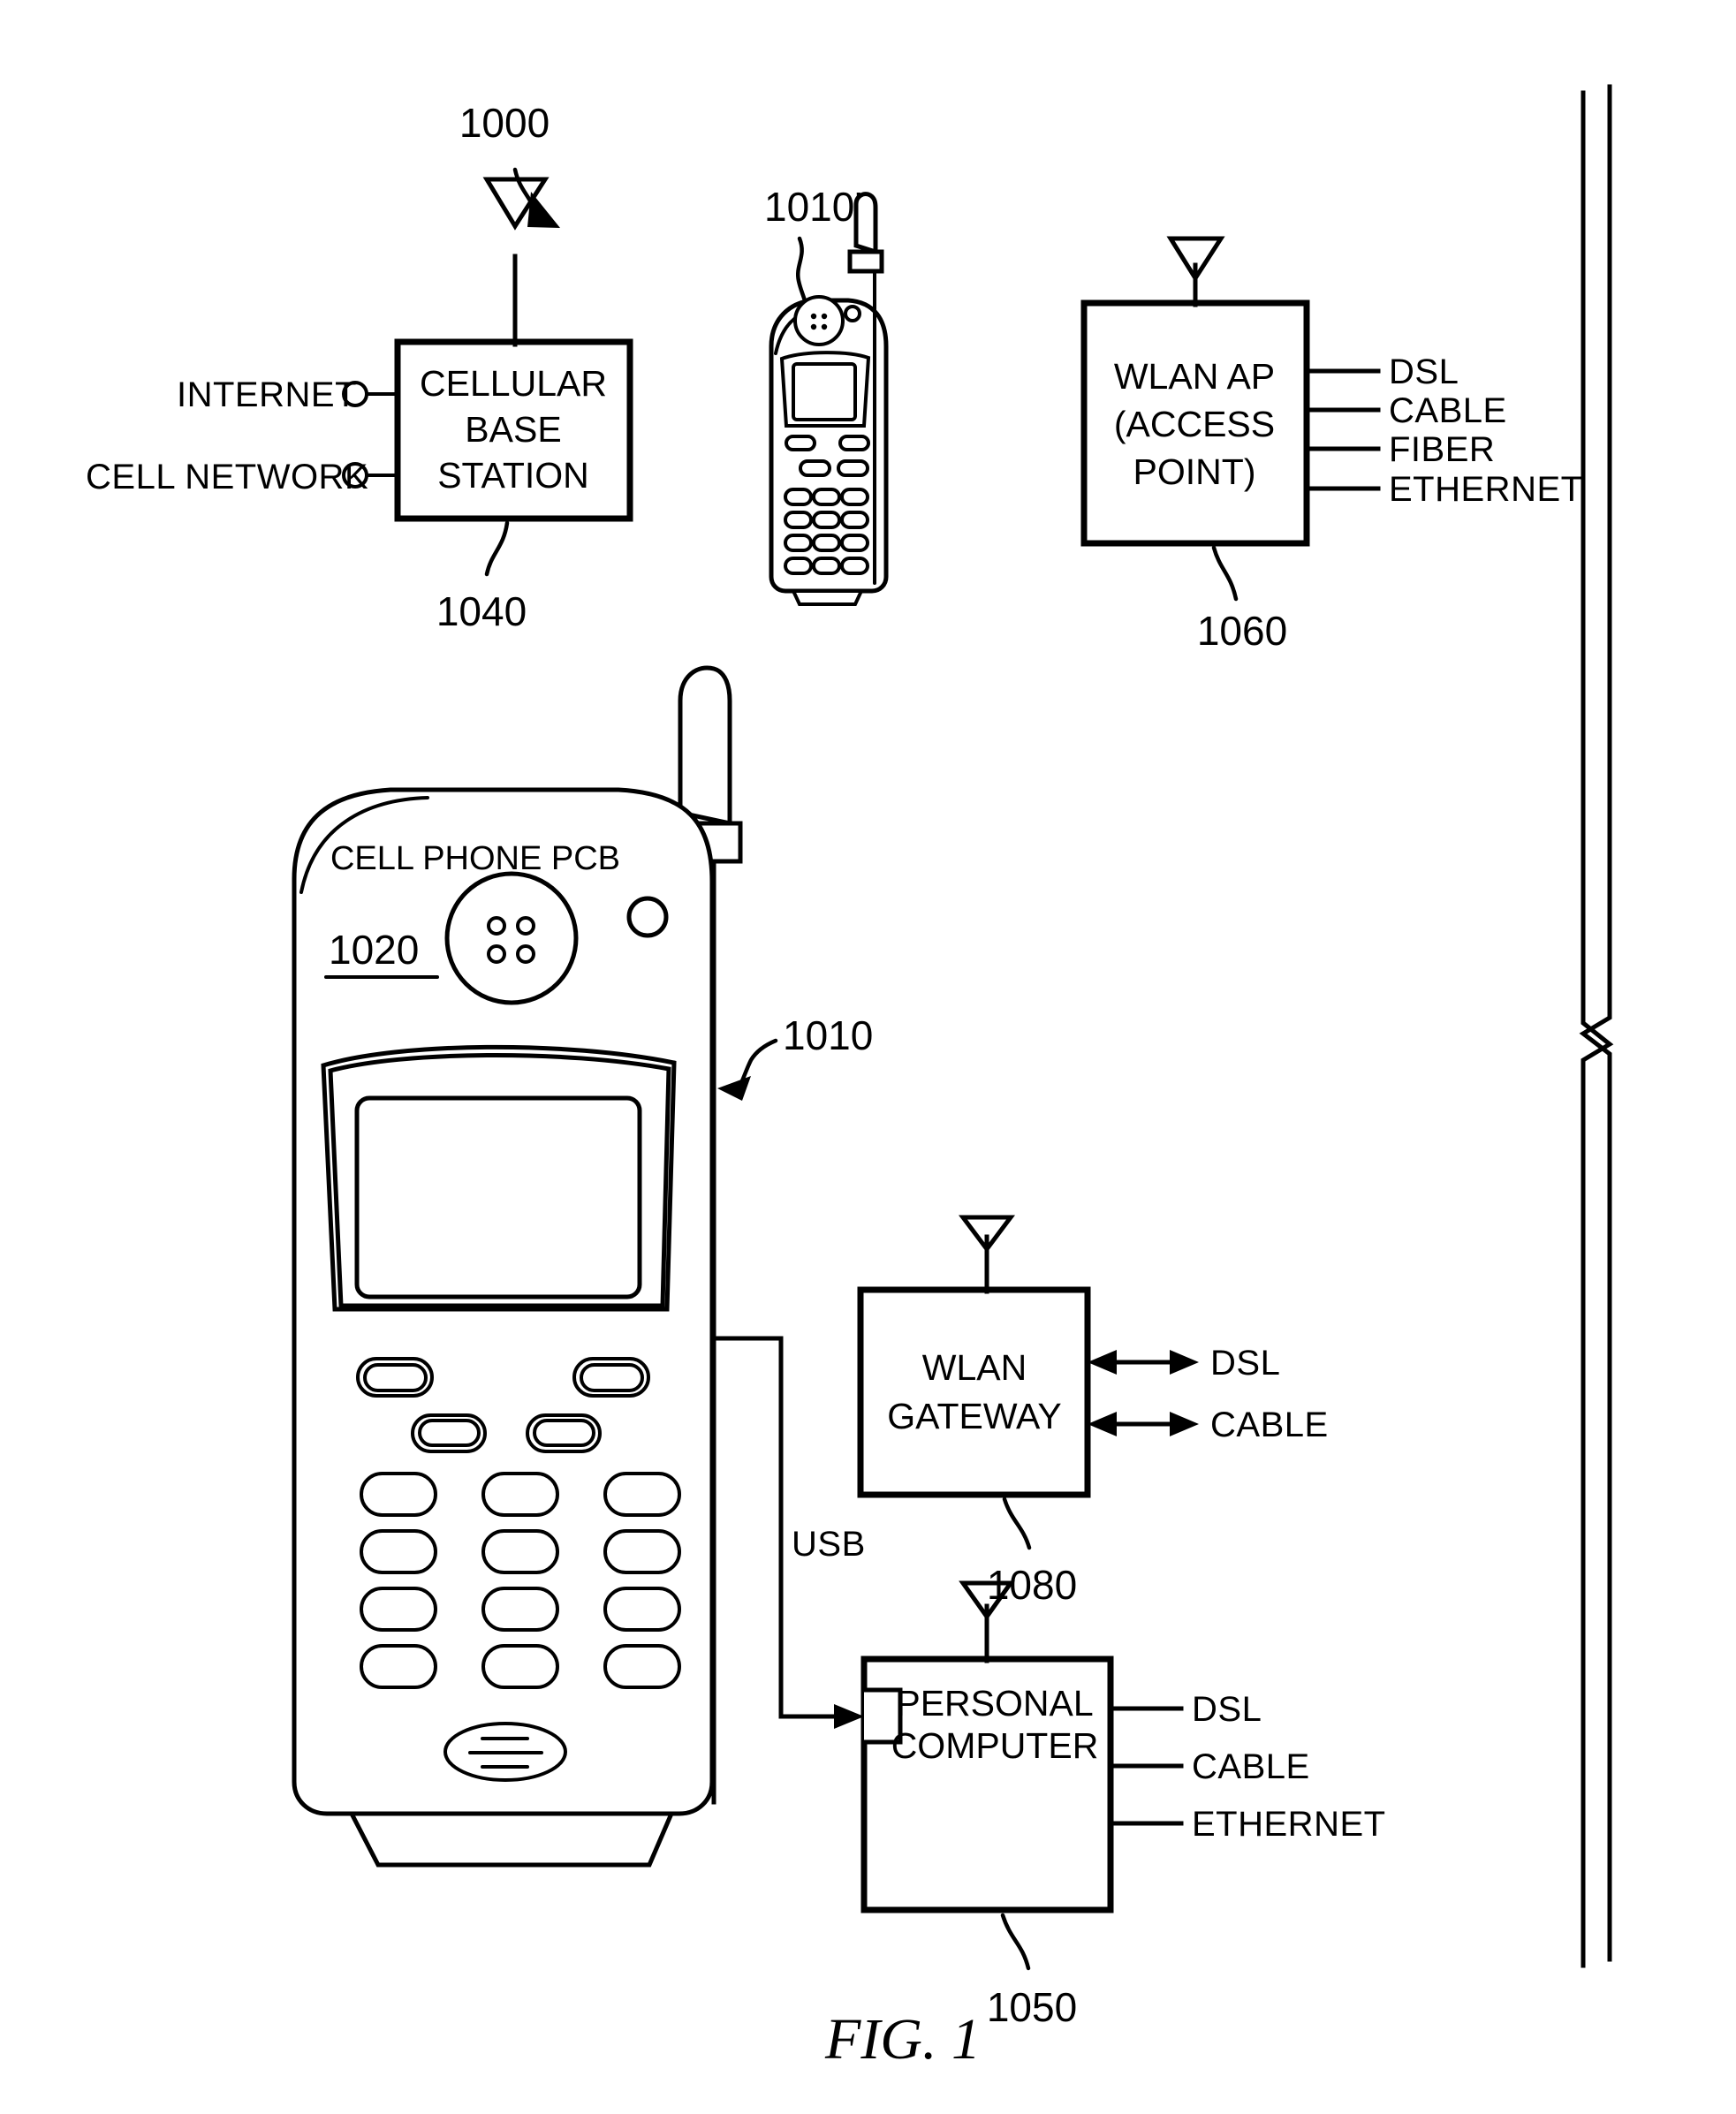 Image resolution: width=1736 pixels, height=2114 pixels. I want to click on wlan-gateway-box, so click(974, 1392).